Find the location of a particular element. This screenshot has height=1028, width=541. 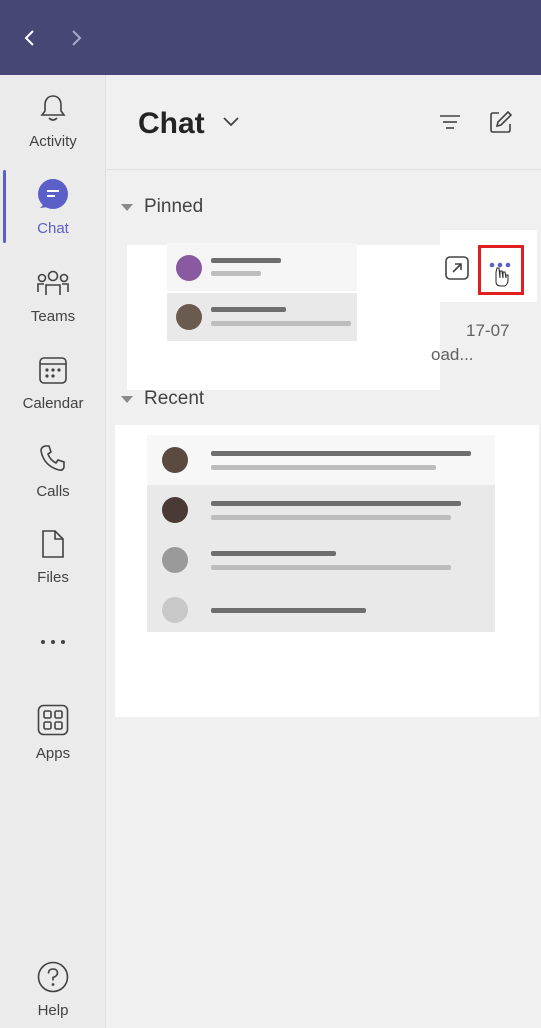

apps-icon is located at coordinates (53, 720).